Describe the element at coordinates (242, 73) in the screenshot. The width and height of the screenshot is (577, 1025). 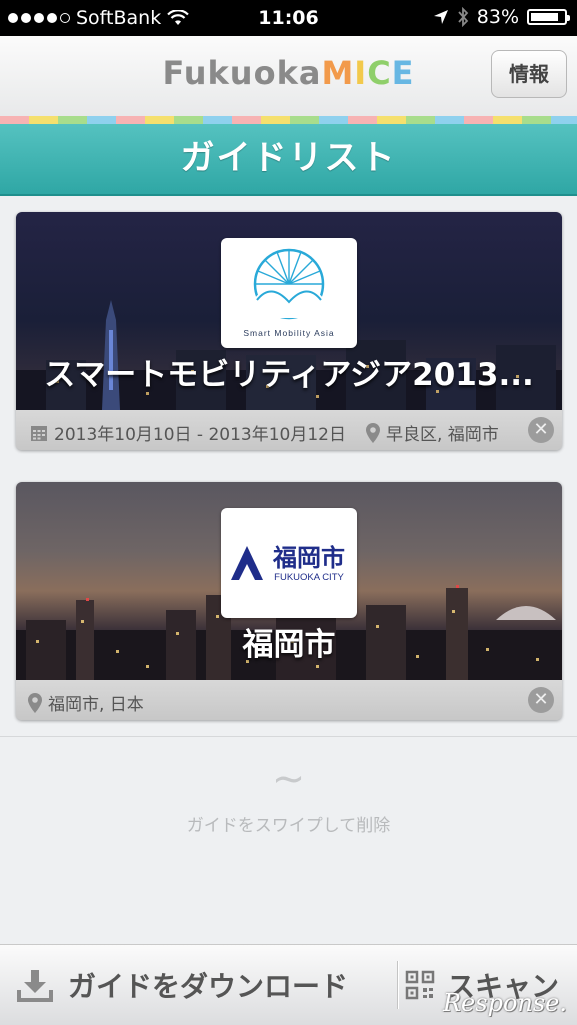
I see `logo-text-fukuoka: Fukuoka` at that location.